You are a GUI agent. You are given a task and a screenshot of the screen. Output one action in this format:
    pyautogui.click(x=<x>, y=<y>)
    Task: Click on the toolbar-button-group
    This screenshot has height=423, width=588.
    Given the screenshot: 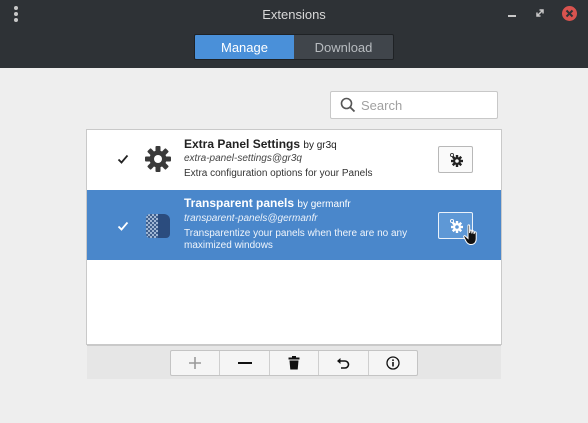 What is the action you would take?
    pyautogui.click(x=294, y=363)
    